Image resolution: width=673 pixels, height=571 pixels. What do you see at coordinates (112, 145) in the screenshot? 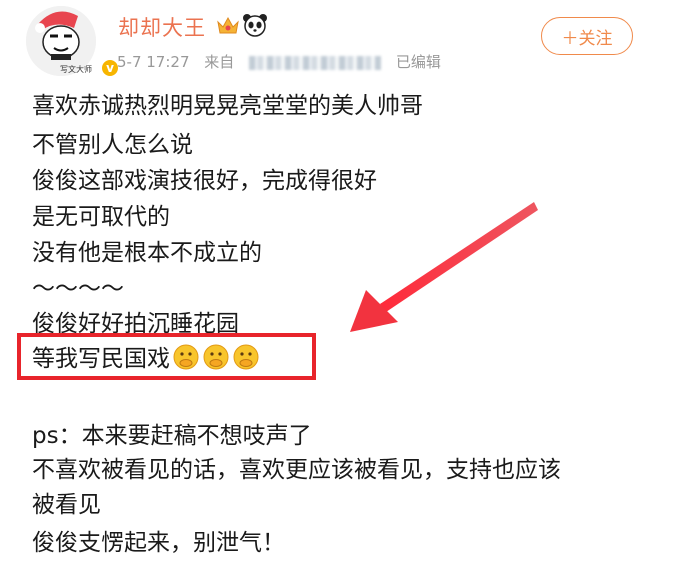
I see `post-line: 不管别人怎么说` at bounding box center [112, 145].